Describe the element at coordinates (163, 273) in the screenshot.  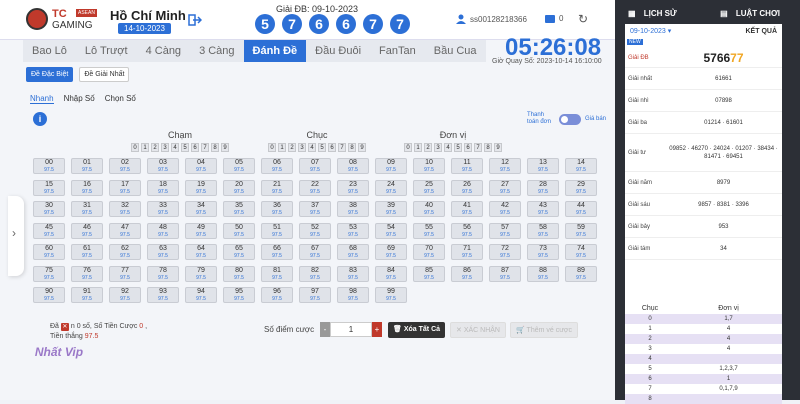
I see `number-cell: 78 97.5` at that location.